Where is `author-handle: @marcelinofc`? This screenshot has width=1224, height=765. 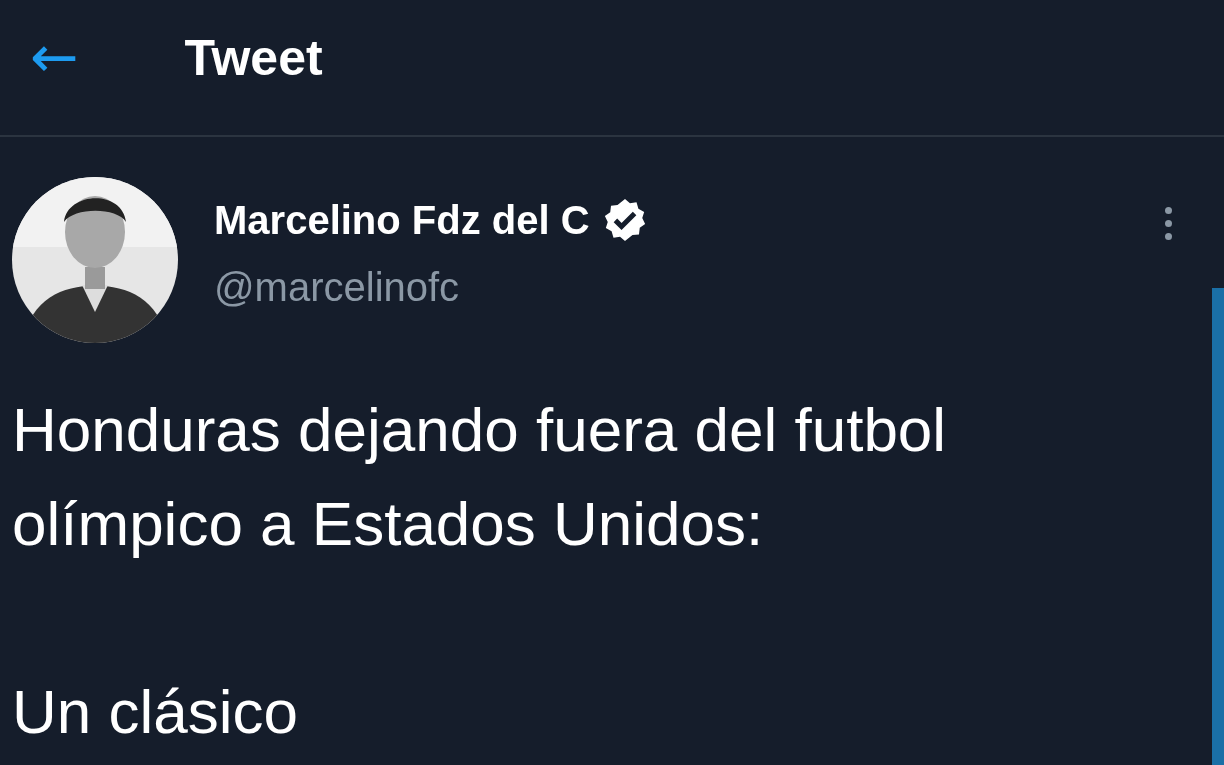 author-handle: @marcelinofc is located at coordinates (431, 287).